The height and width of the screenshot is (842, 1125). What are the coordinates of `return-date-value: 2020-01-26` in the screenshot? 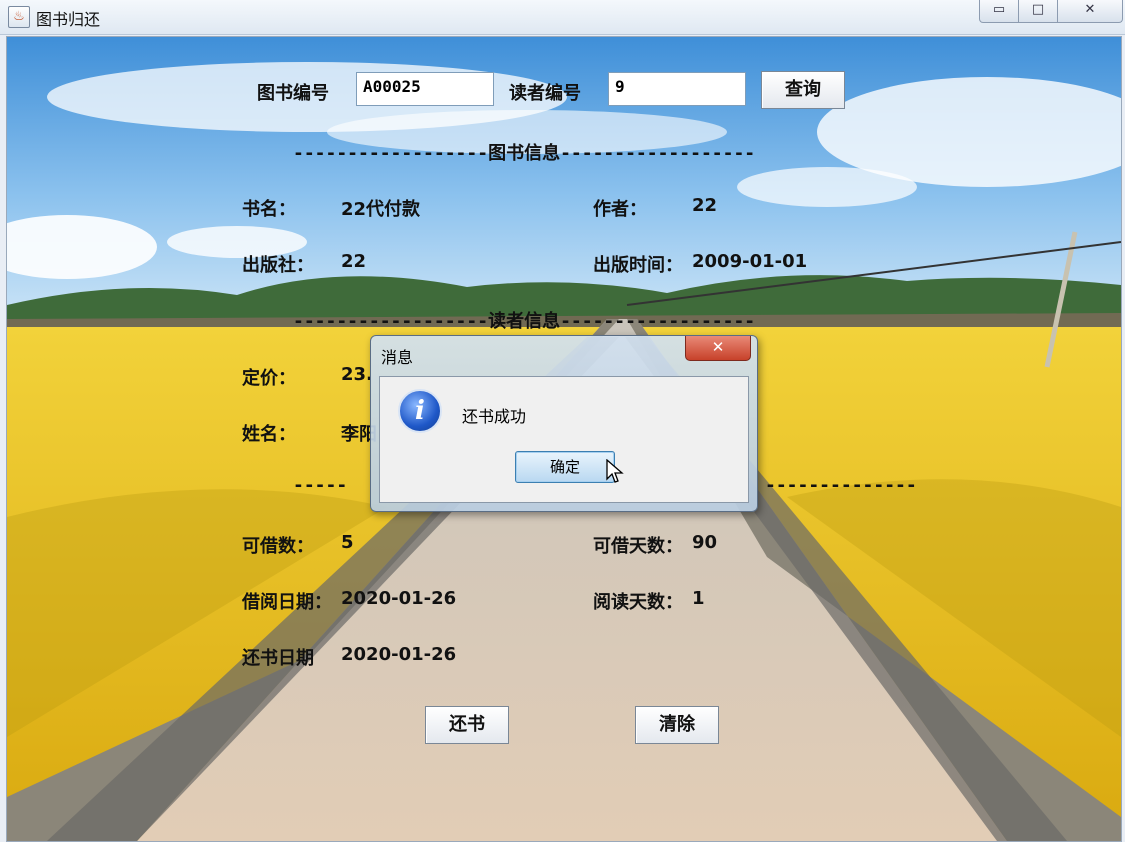 It's located at (399, 654).